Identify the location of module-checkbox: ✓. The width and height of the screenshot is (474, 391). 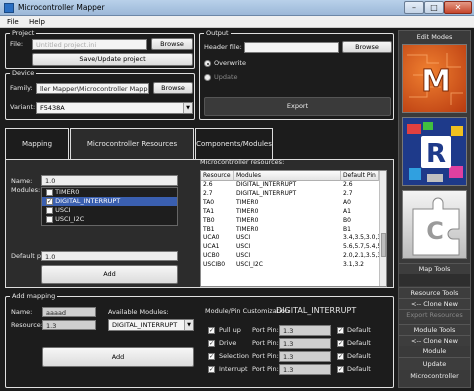
(49, 201).